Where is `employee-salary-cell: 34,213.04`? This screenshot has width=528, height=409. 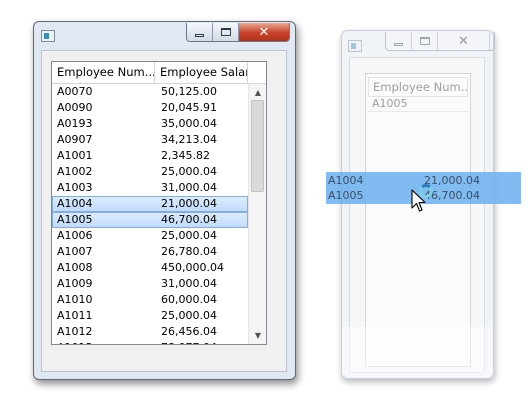
employee-salary-cell: 34,213.04 is located at coordinates (189, 139).